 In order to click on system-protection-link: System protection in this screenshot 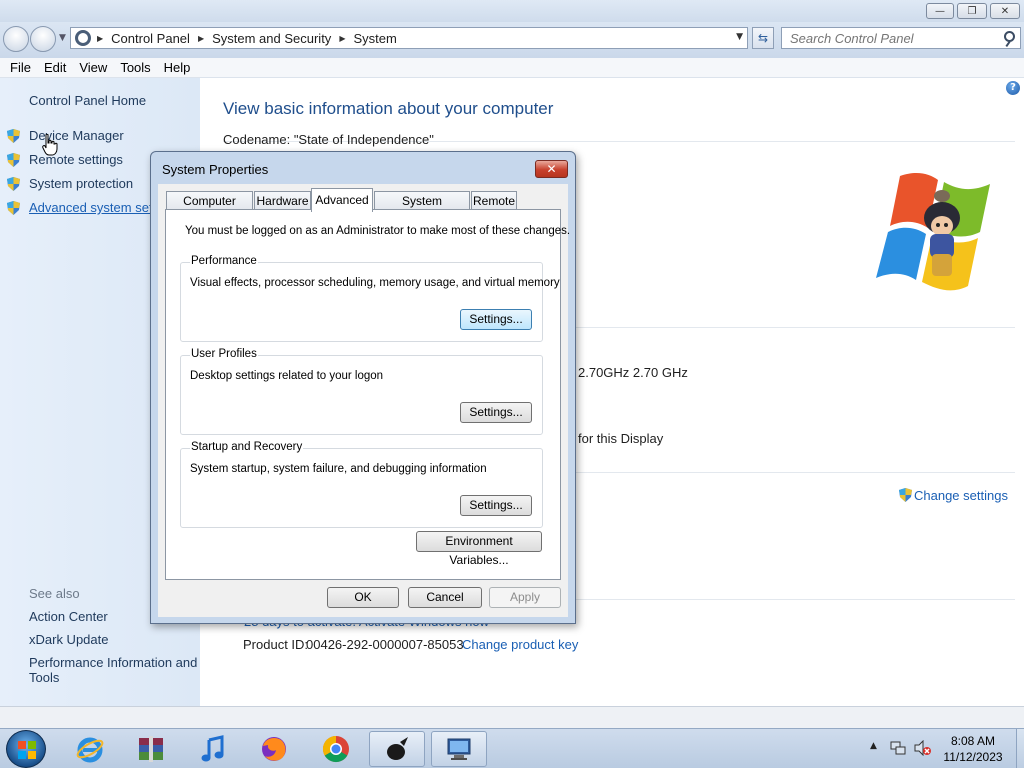, I will do `click(81, 183)`.